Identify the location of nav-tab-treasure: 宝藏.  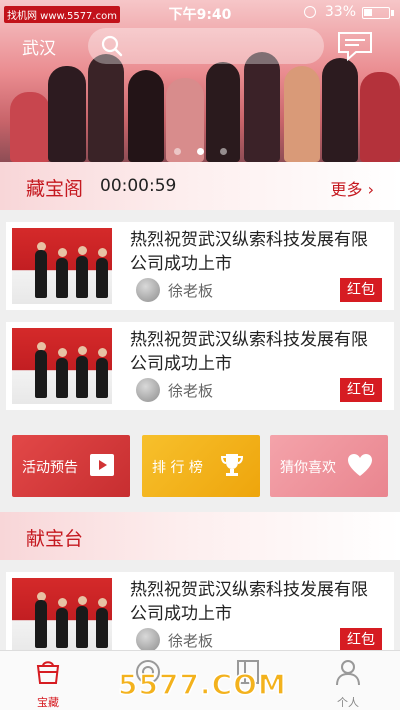
(48, 680).